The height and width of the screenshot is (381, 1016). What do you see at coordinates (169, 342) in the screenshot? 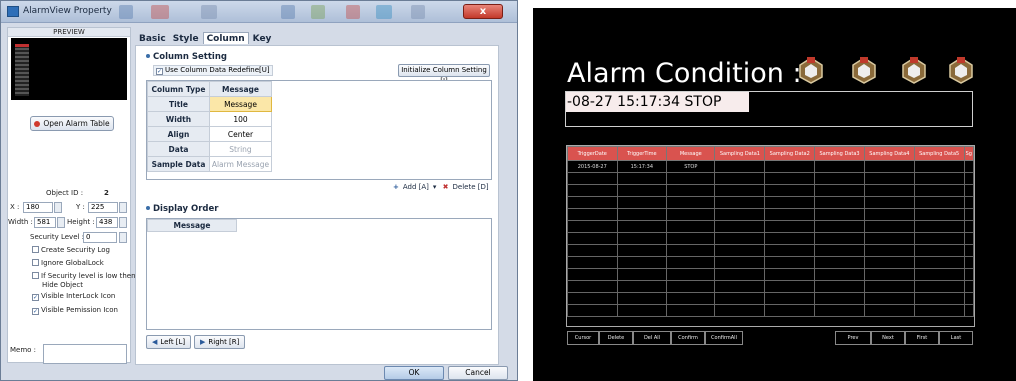
I see `left-button: ◀ Left [L]` at bounding box center [169, 342].